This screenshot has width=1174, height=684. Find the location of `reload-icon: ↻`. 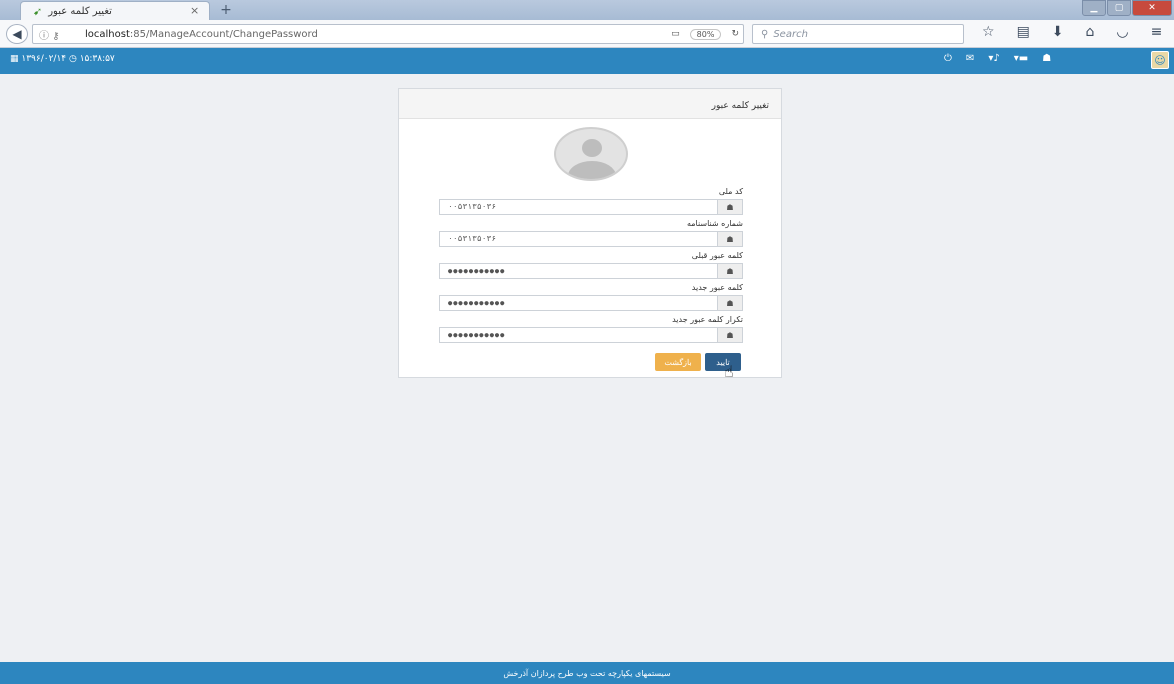

reload-icon: ↻ is located at coordinates (735, 34).